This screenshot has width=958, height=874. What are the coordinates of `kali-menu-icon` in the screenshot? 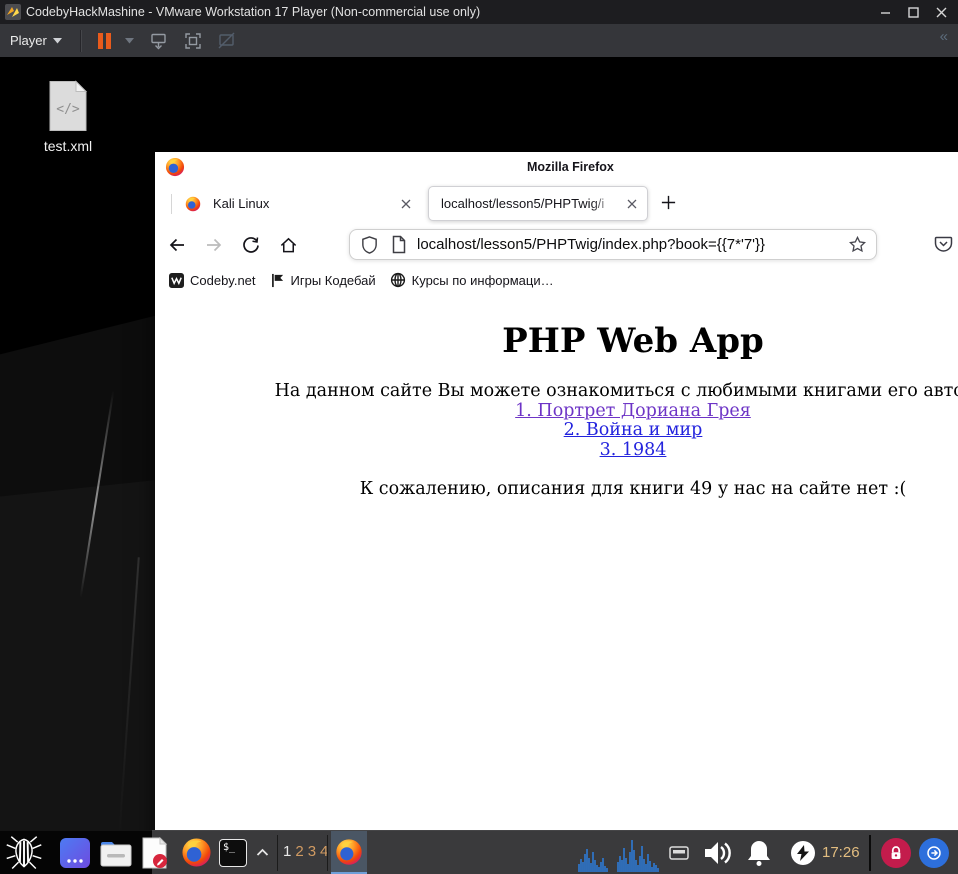 It's located at (24, 853).